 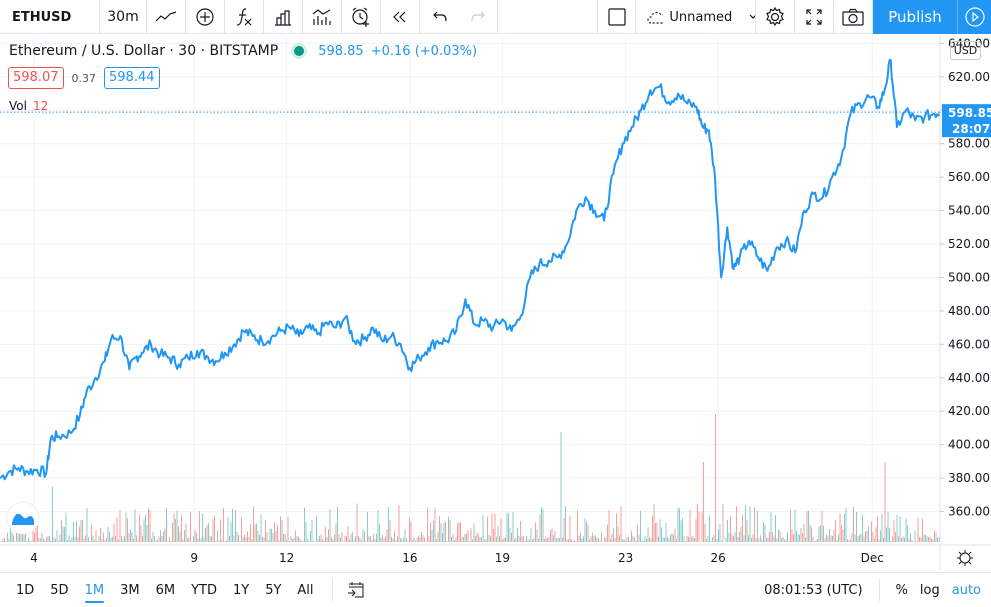 I want to click on snapshot-button, so click(x=853, y=17).